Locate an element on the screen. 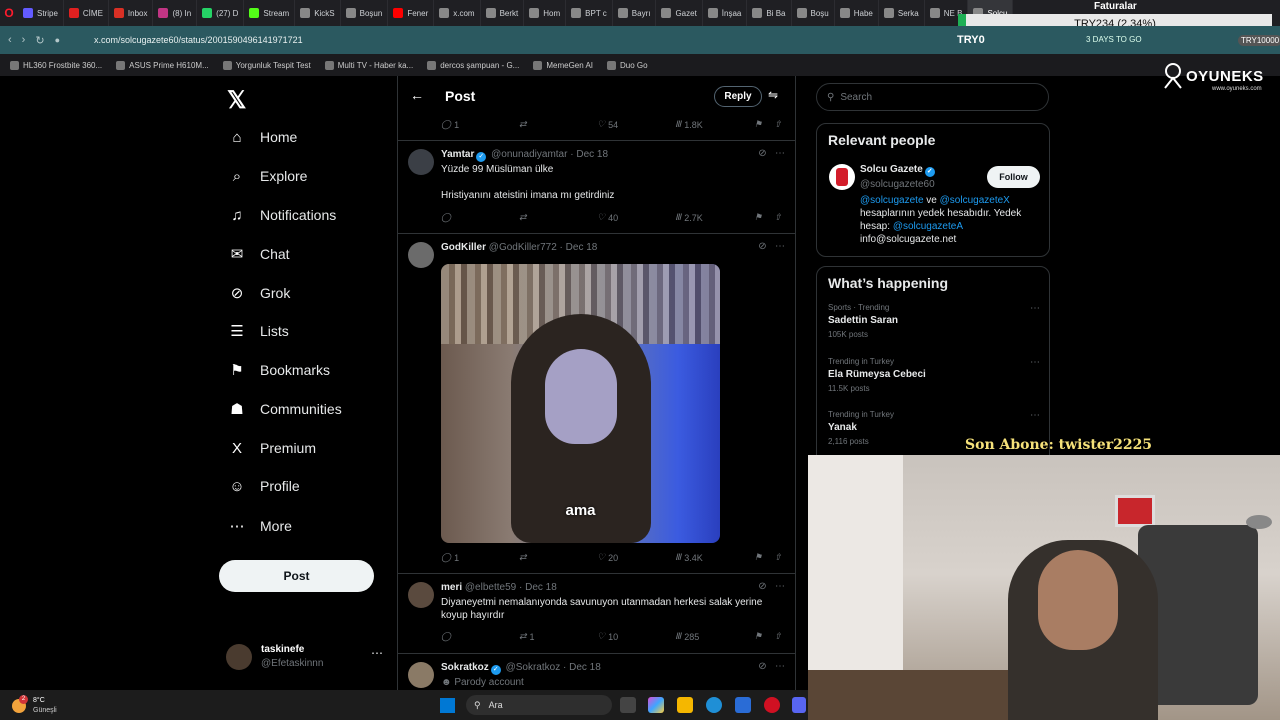 This screenshot has width=1280, height=720. views-action: Ⅲ 3.4K is located at coordinates (689, 557).